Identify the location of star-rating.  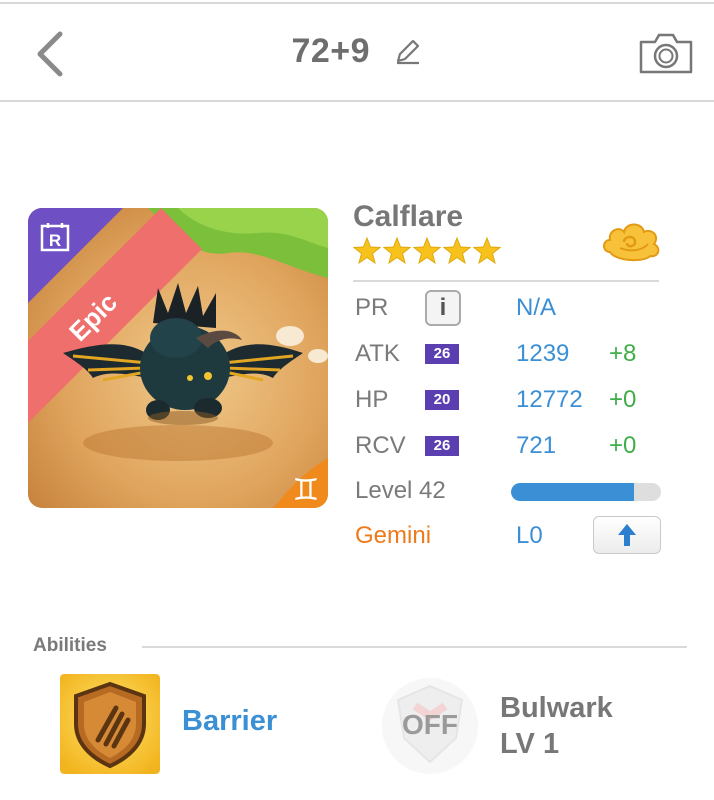
(427, 252).